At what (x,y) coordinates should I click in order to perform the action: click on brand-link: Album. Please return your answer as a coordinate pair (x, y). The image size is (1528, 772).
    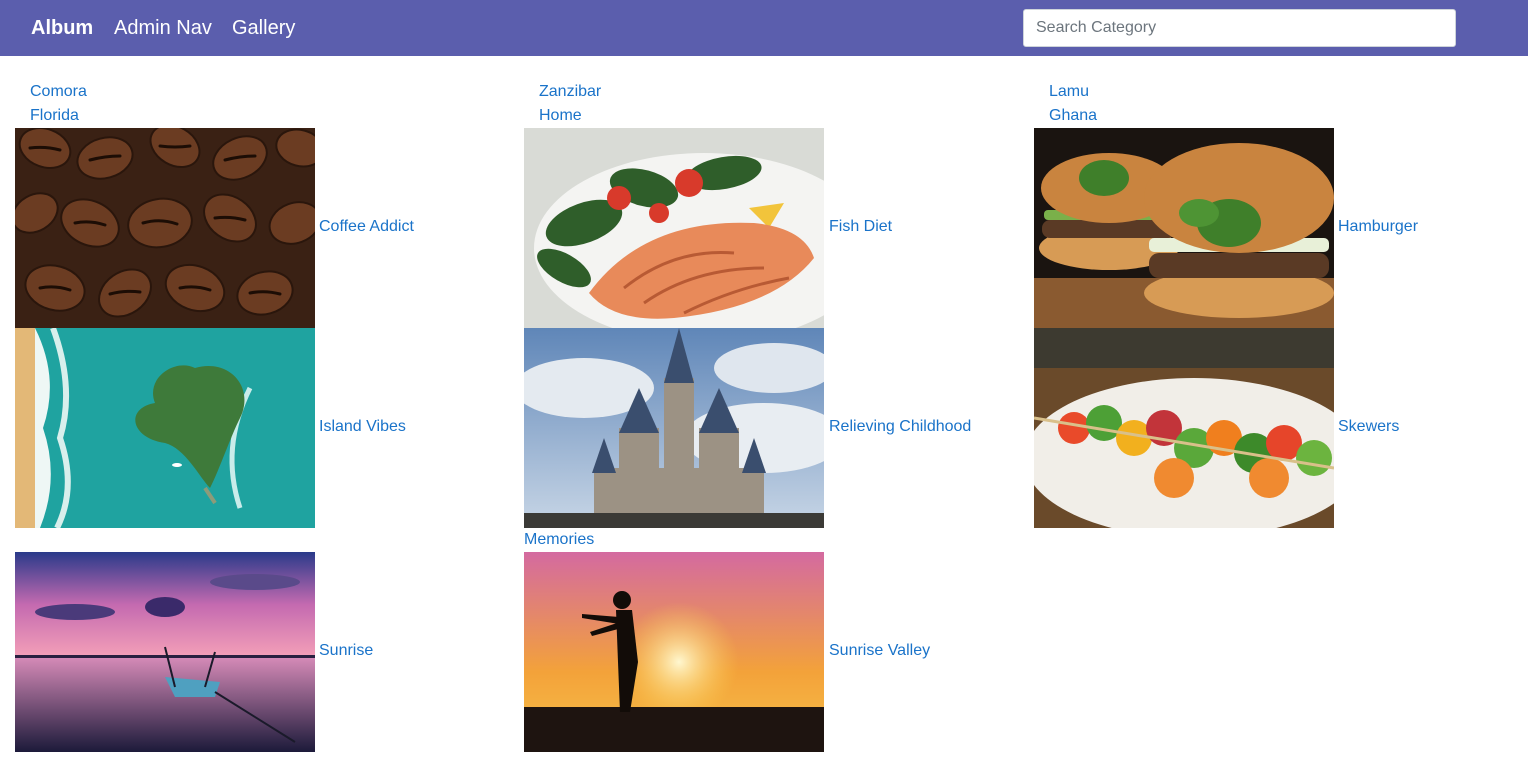
    Looking at the image, I should click on (62, 28).